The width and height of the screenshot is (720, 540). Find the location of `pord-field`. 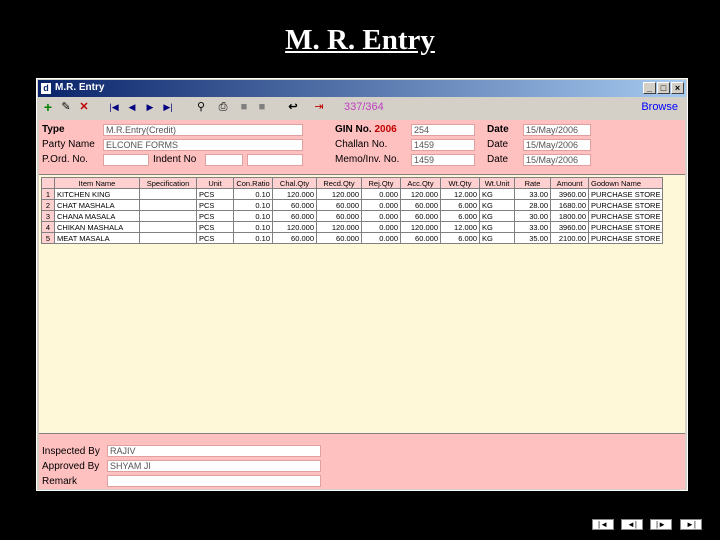

pord-field is located at coordinates (126, 160).